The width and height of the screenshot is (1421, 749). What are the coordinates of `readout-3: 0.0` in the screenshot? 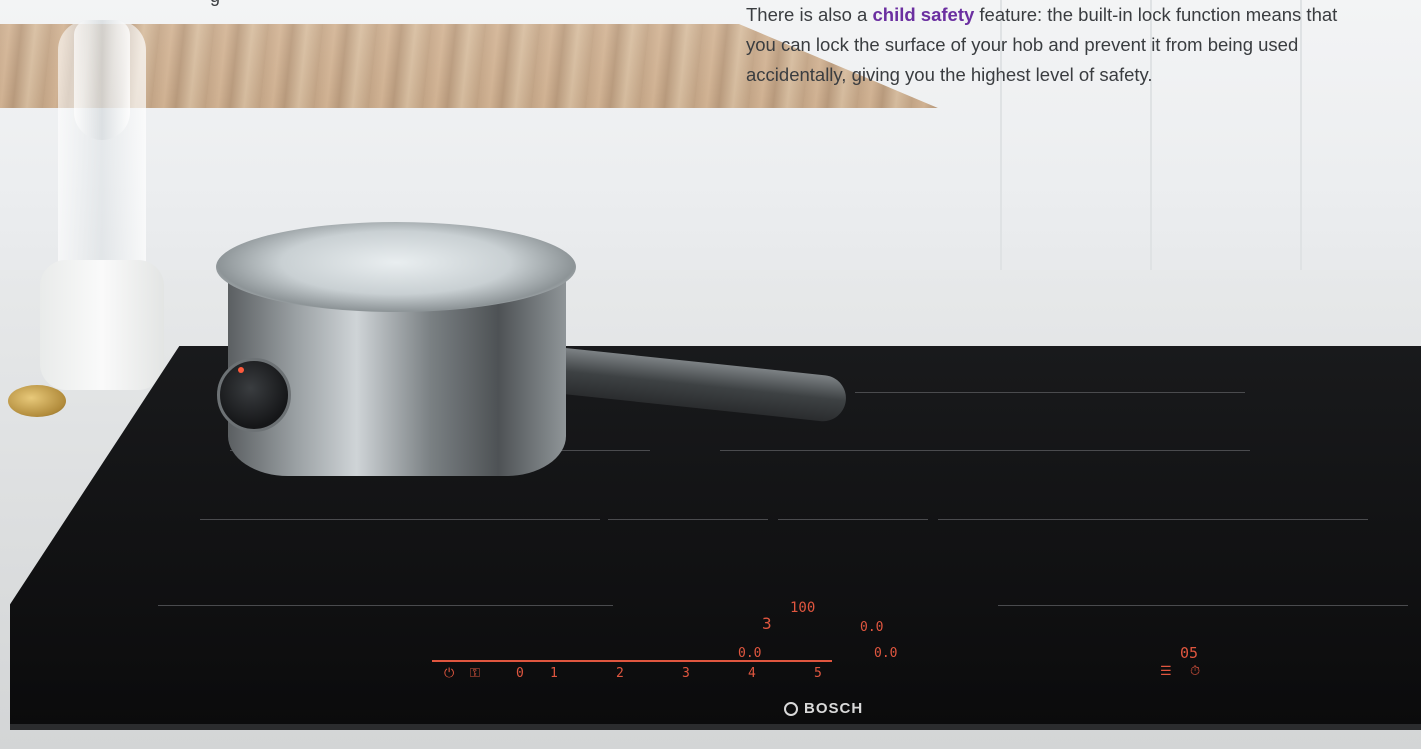 It's located at (886, 653).